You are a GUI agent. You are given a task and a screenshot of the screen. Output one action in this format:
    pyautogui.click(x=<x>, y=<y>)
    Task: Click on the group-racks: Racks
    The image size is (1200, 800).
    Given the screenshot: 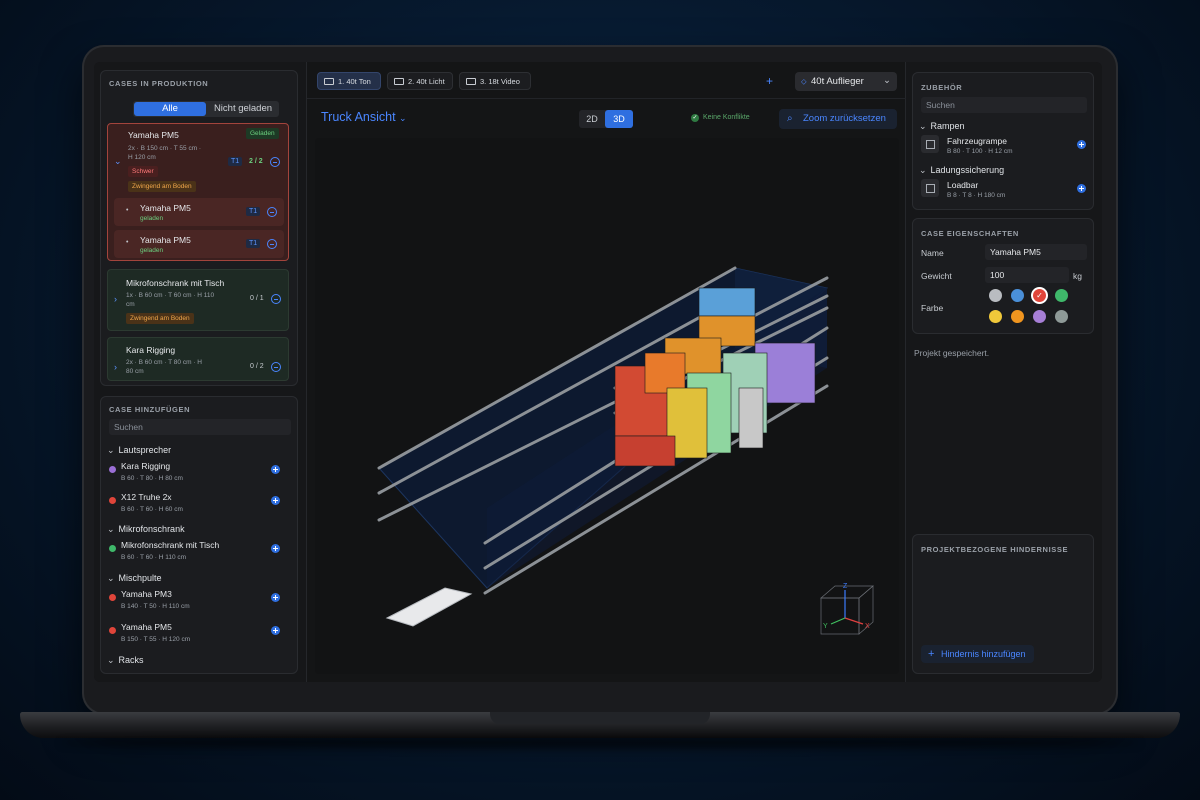 What is the action you would take?
    pyautogui.click(x=125, y=660)
    